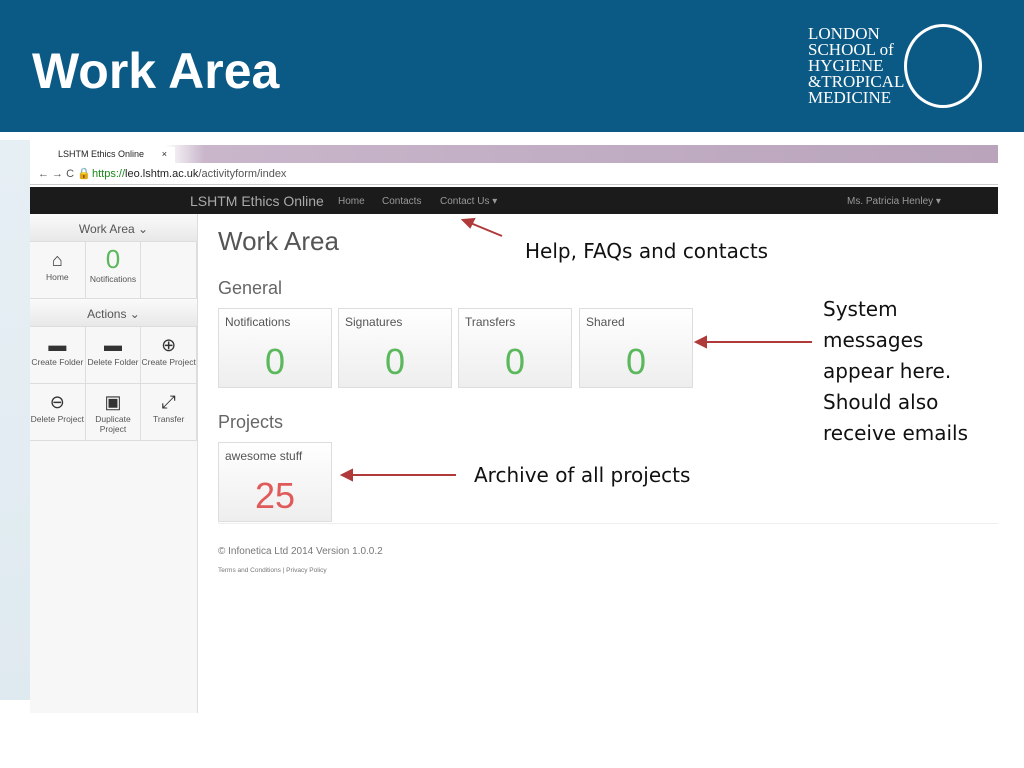 The height and width of the screenshot is (768, 1024). I want to click on note-archive: Archive of all projects, so click(582, 475).